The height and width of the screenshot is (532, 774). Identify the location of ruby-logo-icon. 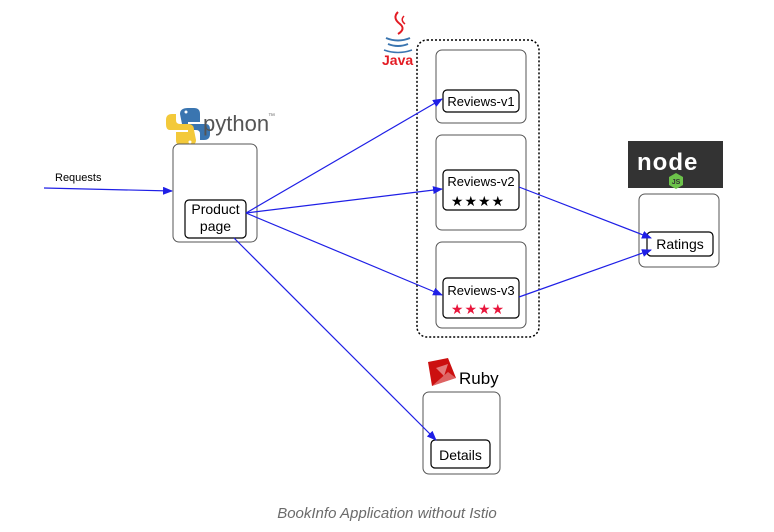
(442, 372).